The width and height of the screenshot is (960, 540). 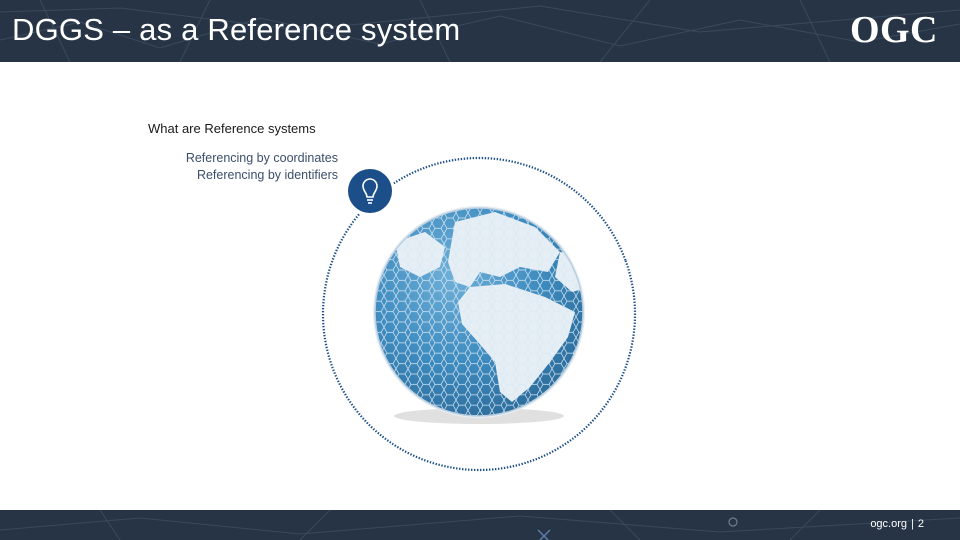 What do you see at coordinates (479, 312) in the screenshot?
I see `dggs-globe` at bounding box center [479, 312].